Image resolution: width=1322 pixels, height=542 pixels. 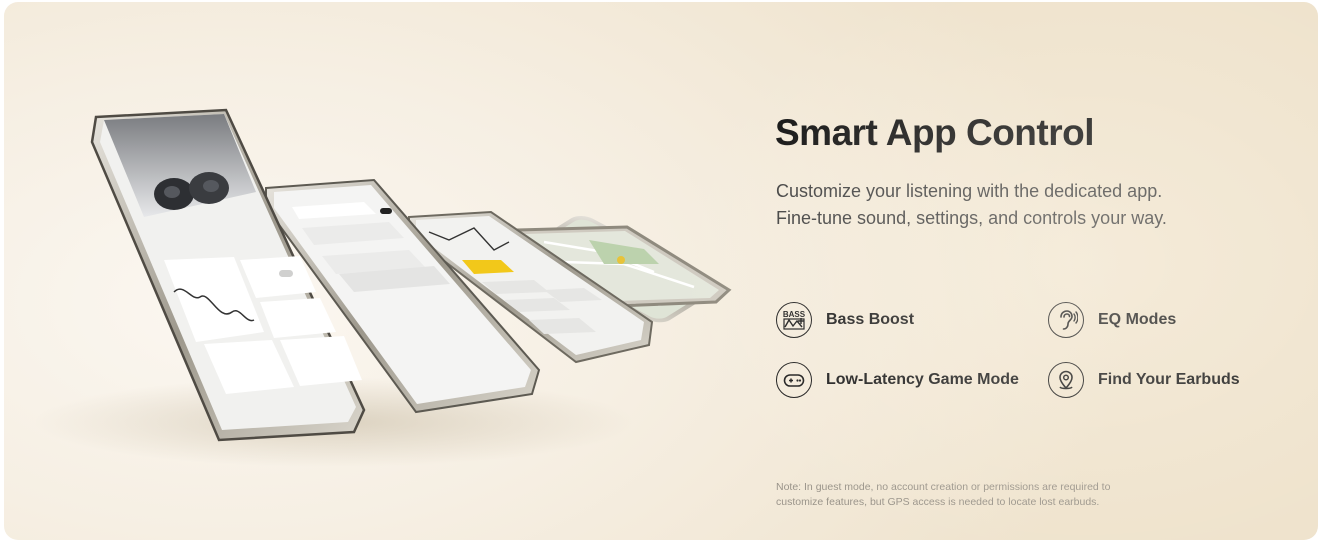 What do you see at coordinates (794, 314) in the screenshot?
I see `bass-badge: BASS` at bounding box center [794, 314].